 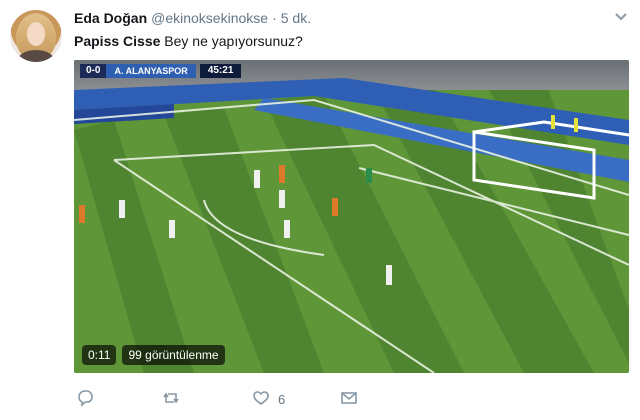 What do you see at coordinates (233, 41) in the screenshot?
I see `tweet-body: Bey ne yapıyorsunuz?` at bounding box center [233, 41].